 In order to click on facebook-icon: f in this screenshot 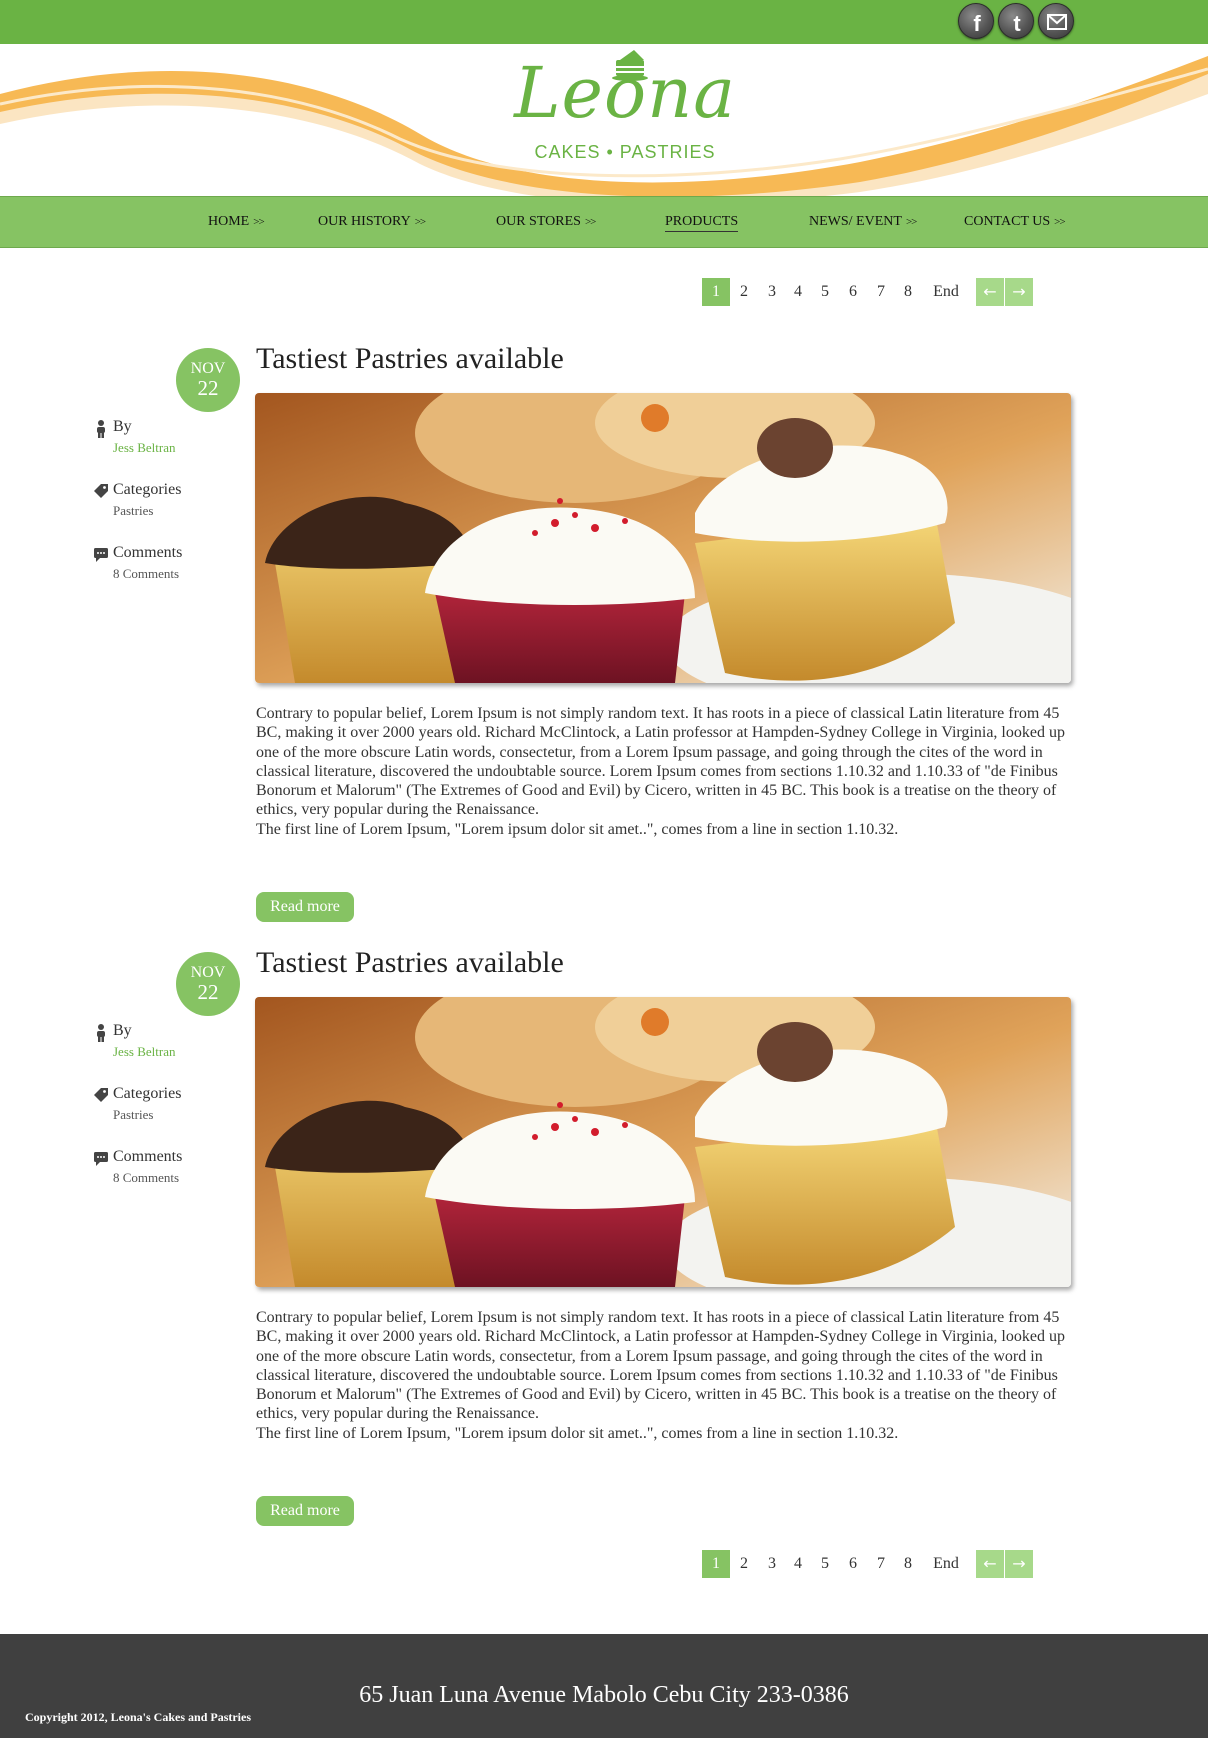, I will do `click(976, 21)`.